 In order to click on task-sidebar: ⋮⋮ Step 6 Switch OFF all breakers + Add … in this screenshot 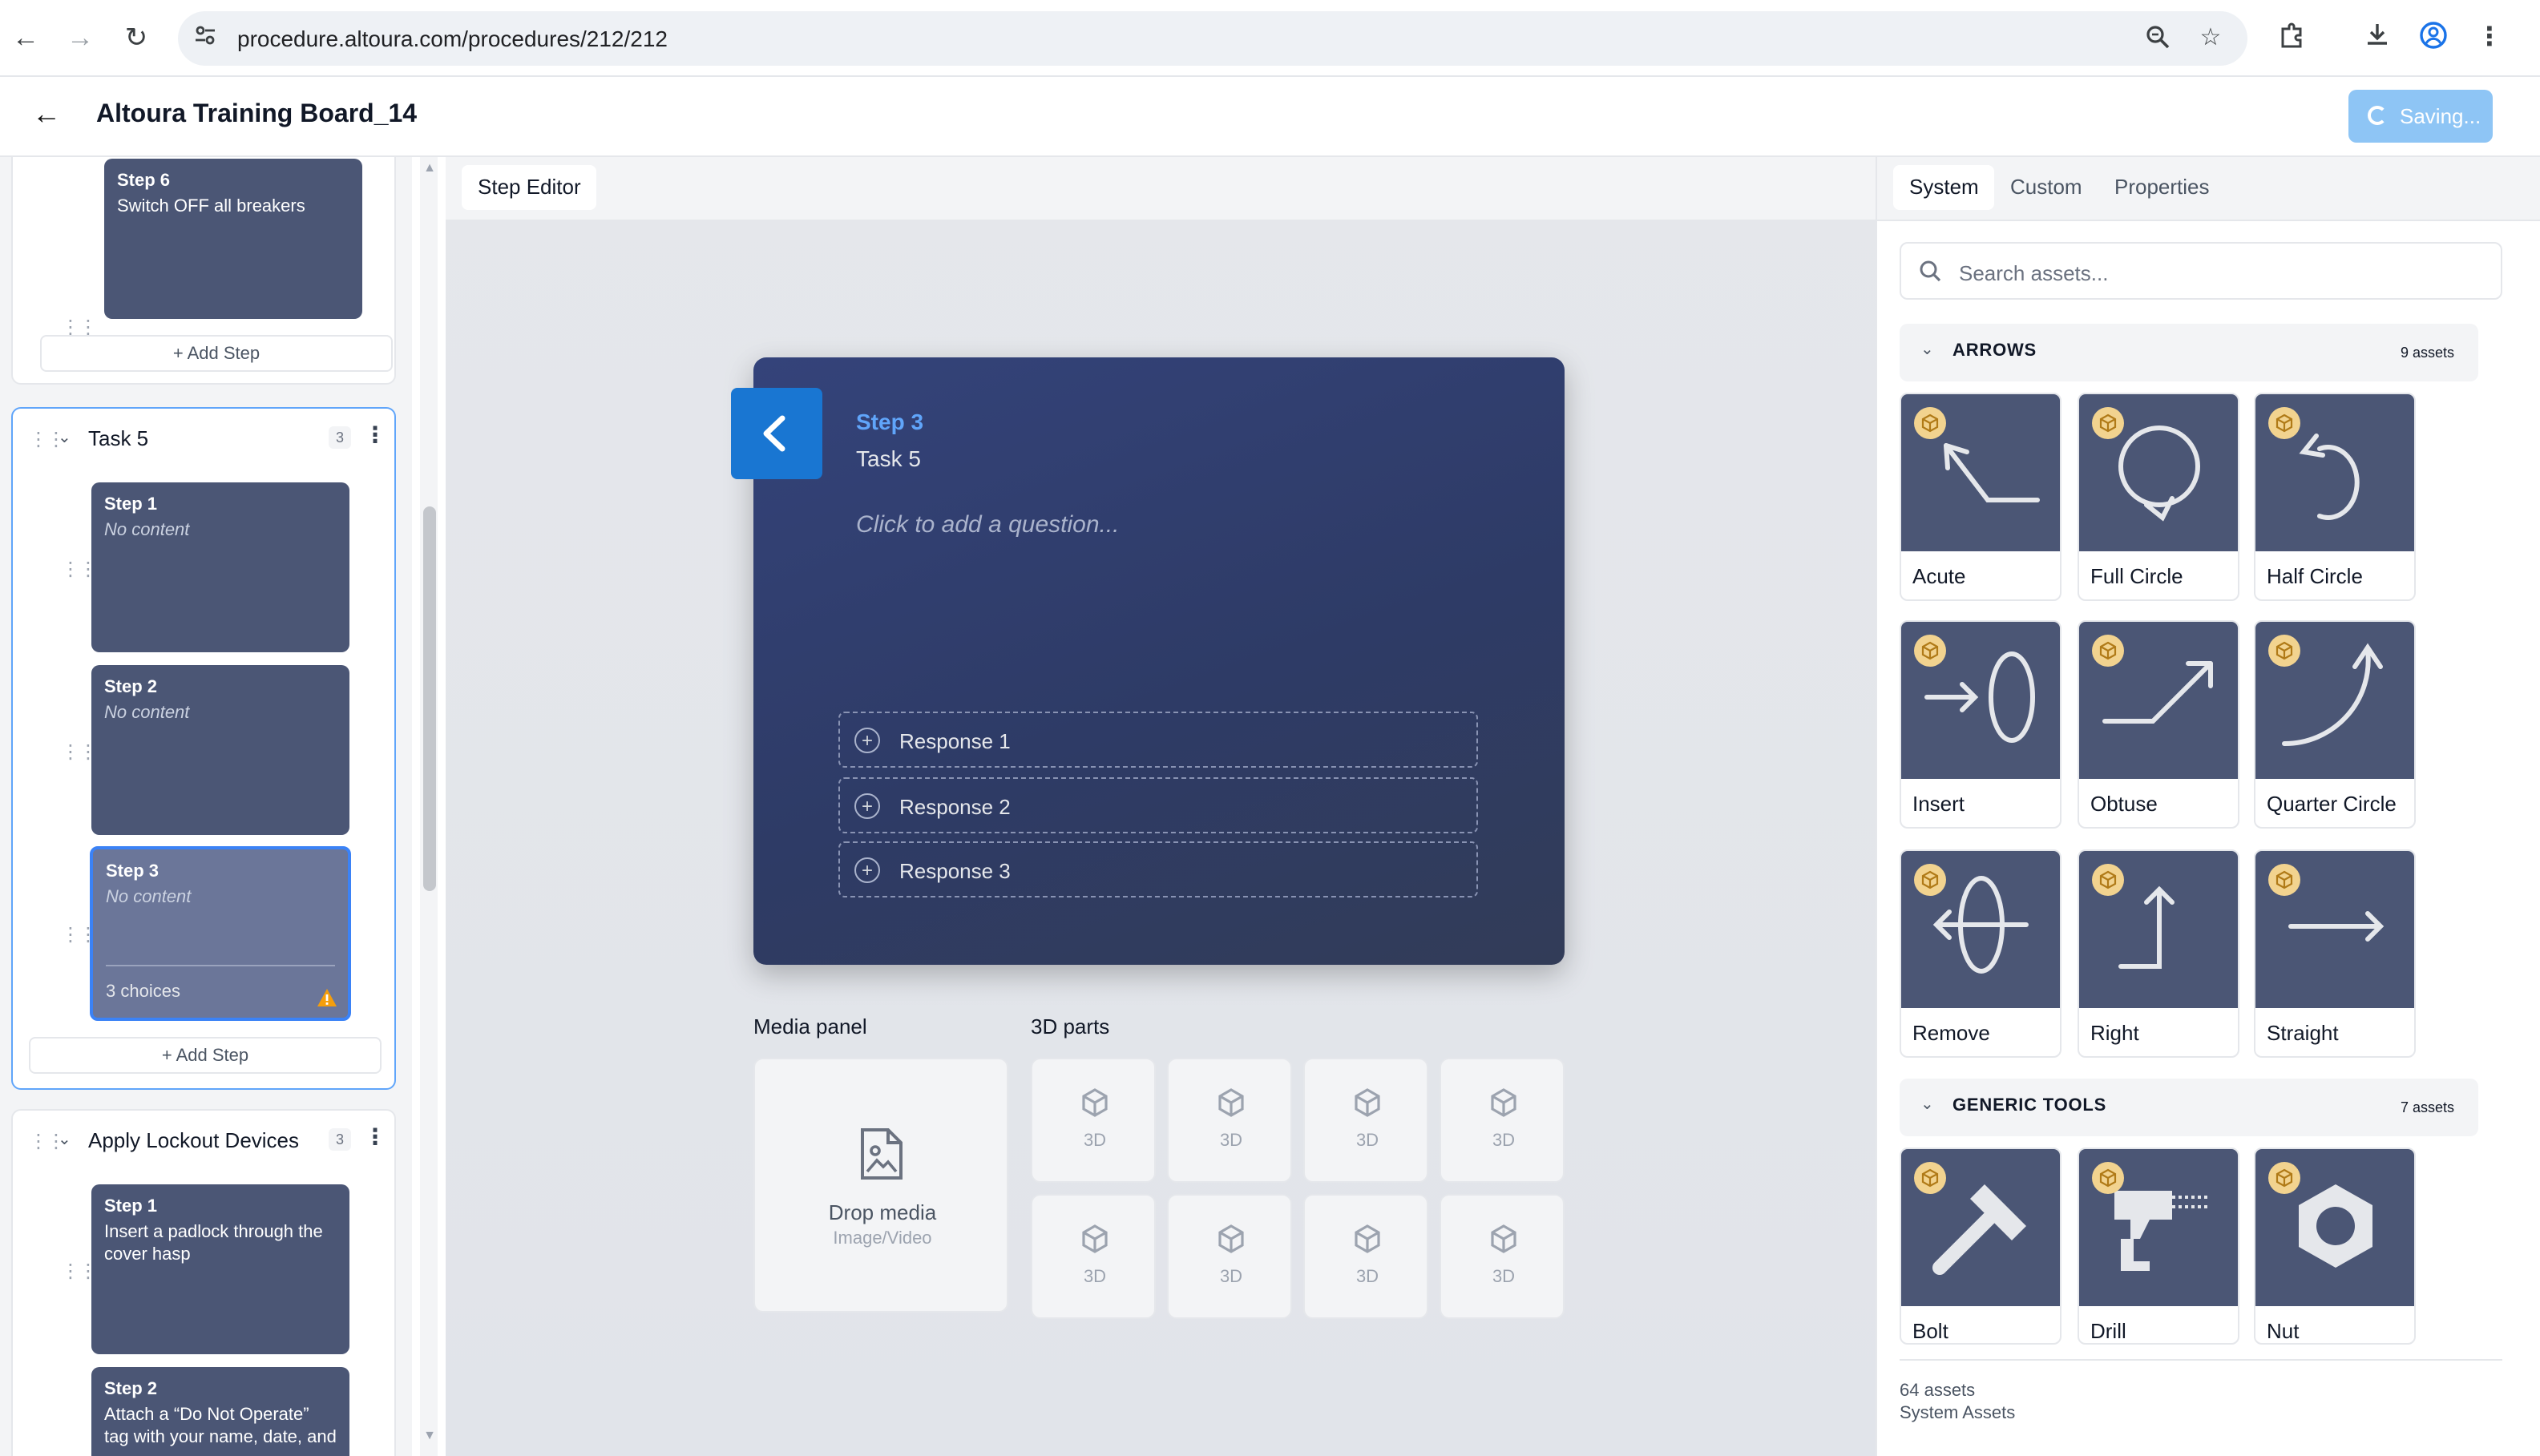, I will do `click(206, 806)`.